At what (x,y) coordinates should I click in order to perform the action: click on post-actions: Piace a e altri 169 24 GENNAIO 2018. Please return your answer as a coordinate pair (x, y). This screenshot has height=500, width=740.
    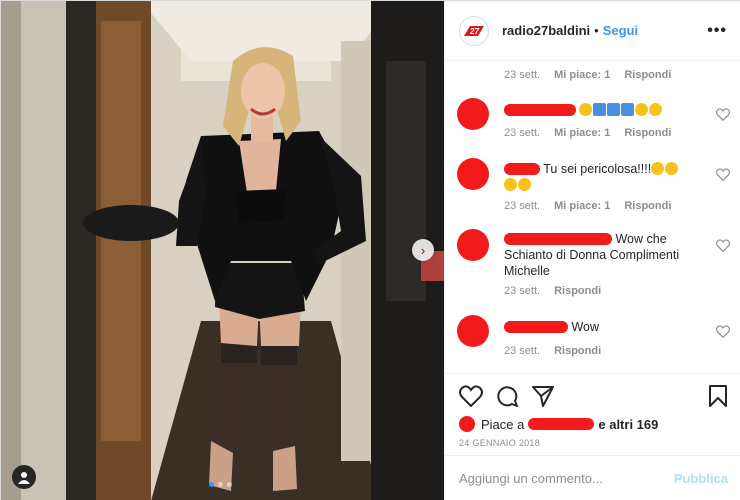
    Looking at the image, I should click on (592, 410).